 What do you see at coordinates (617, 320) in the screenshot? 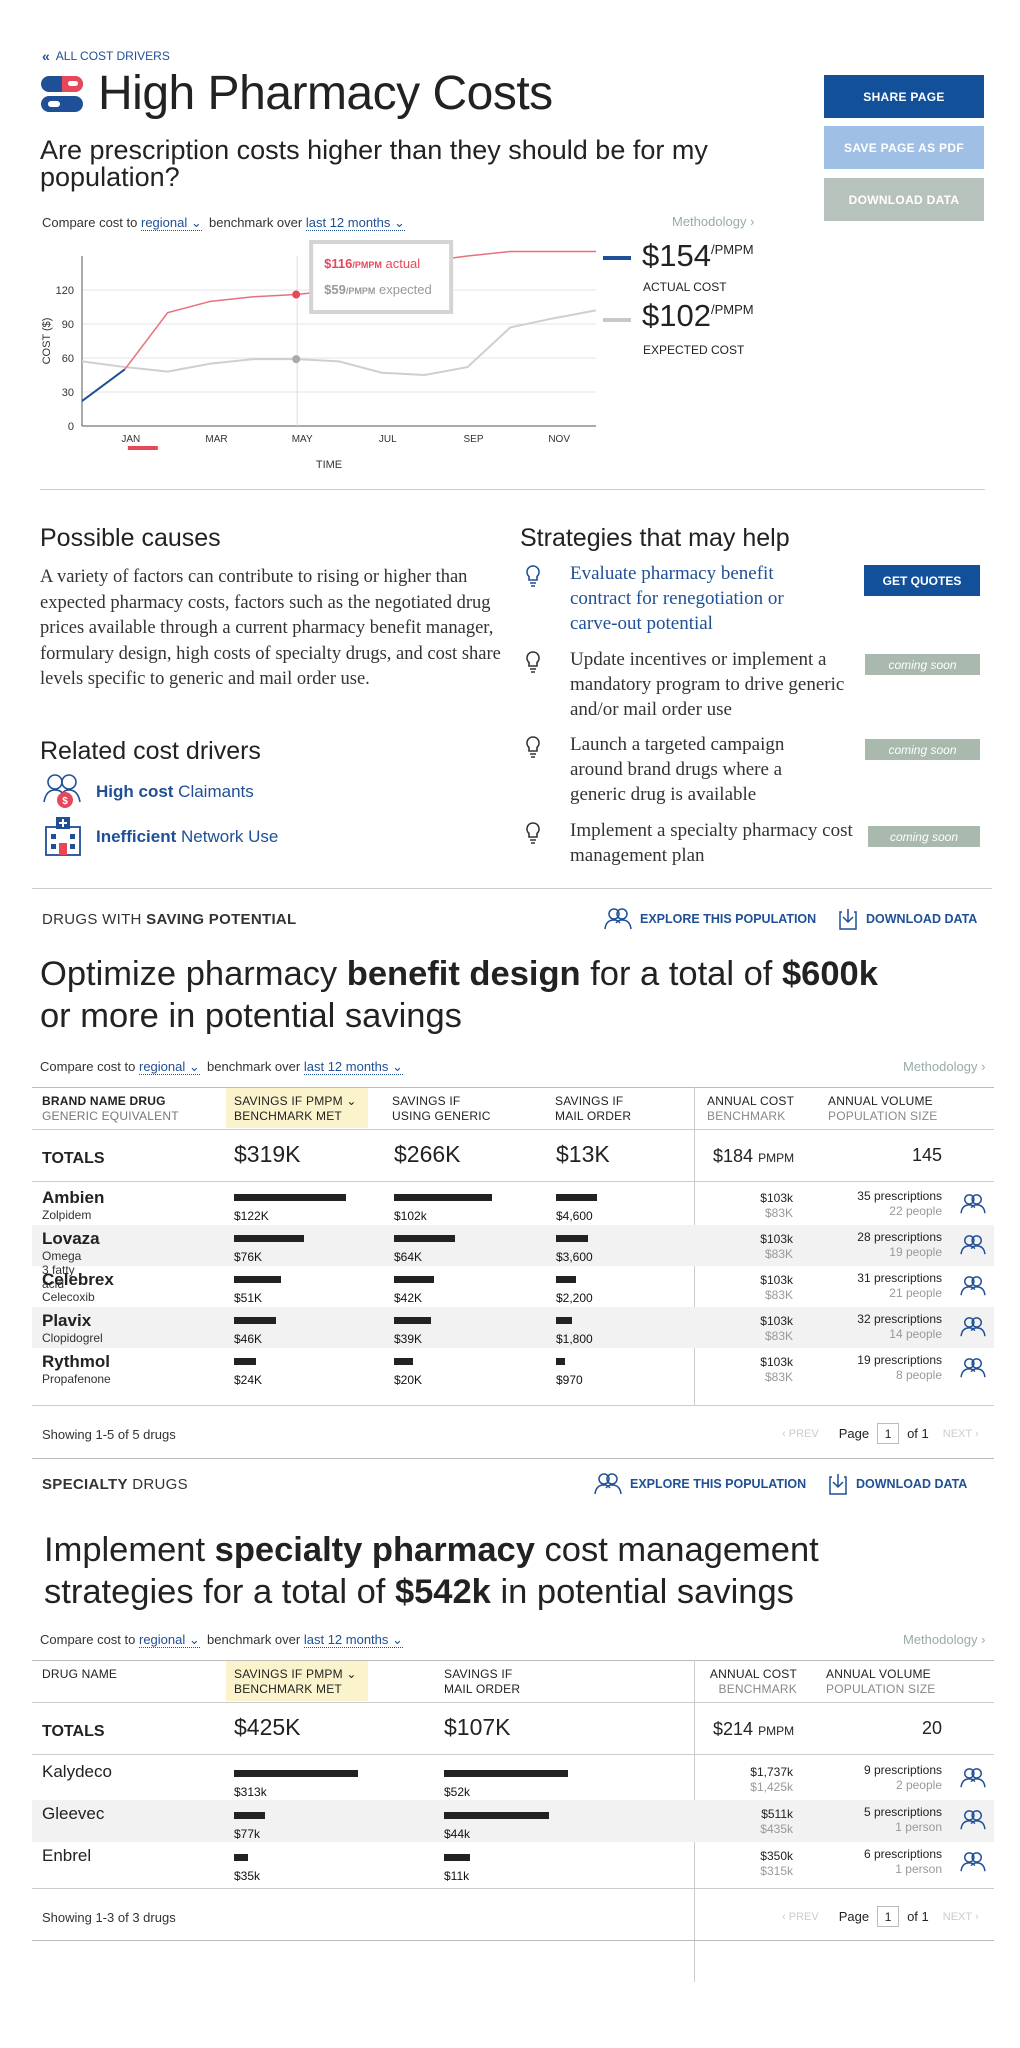
I see `expected-legend-line` at bounding box center [617, 320].